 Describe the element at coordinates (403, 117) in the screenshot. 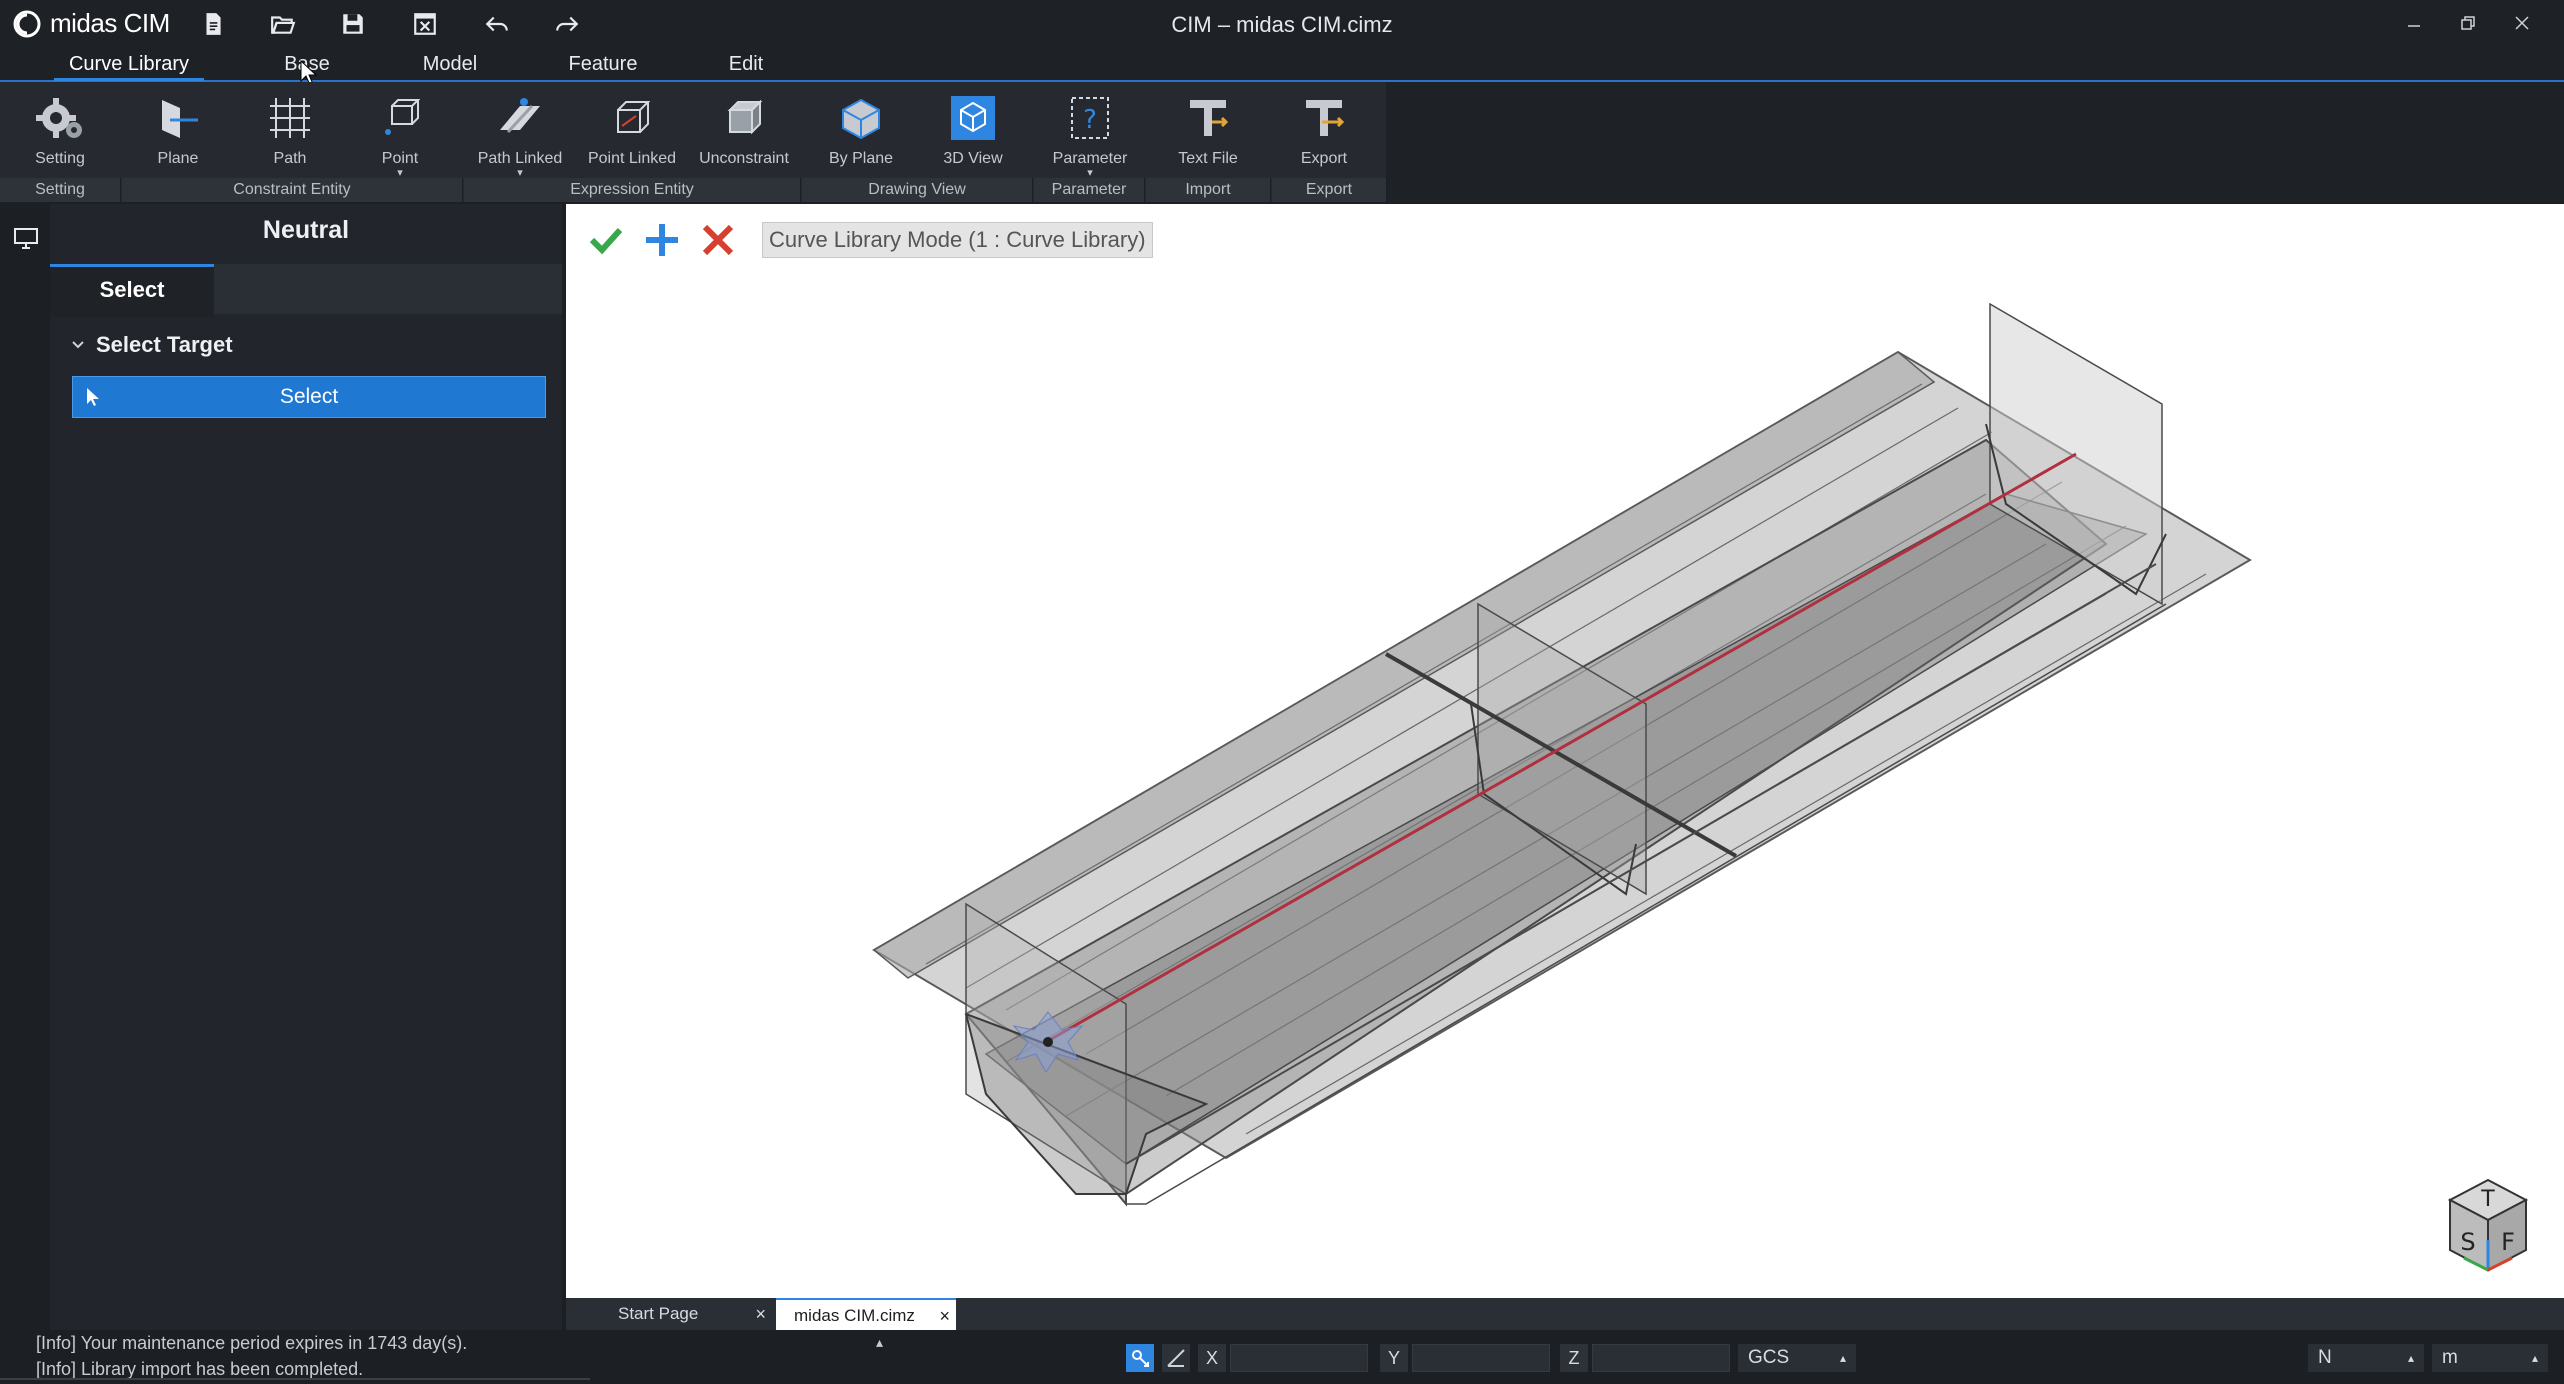

I see `point-cube-icon` at that location.